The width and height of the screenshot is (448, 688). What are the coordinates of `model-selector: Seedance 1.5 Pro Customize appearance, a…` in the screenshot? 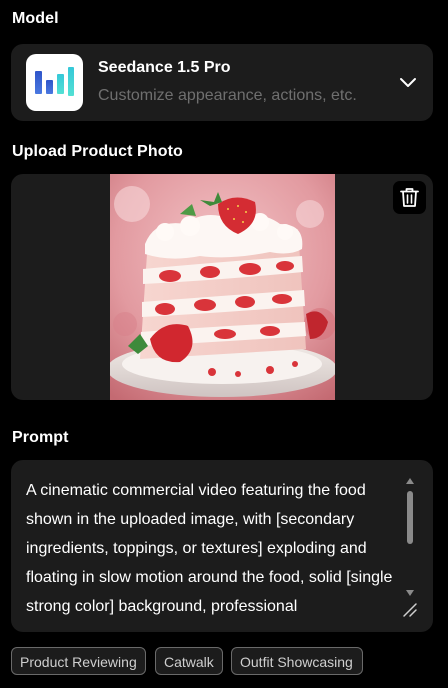 It's located at (222, 82).